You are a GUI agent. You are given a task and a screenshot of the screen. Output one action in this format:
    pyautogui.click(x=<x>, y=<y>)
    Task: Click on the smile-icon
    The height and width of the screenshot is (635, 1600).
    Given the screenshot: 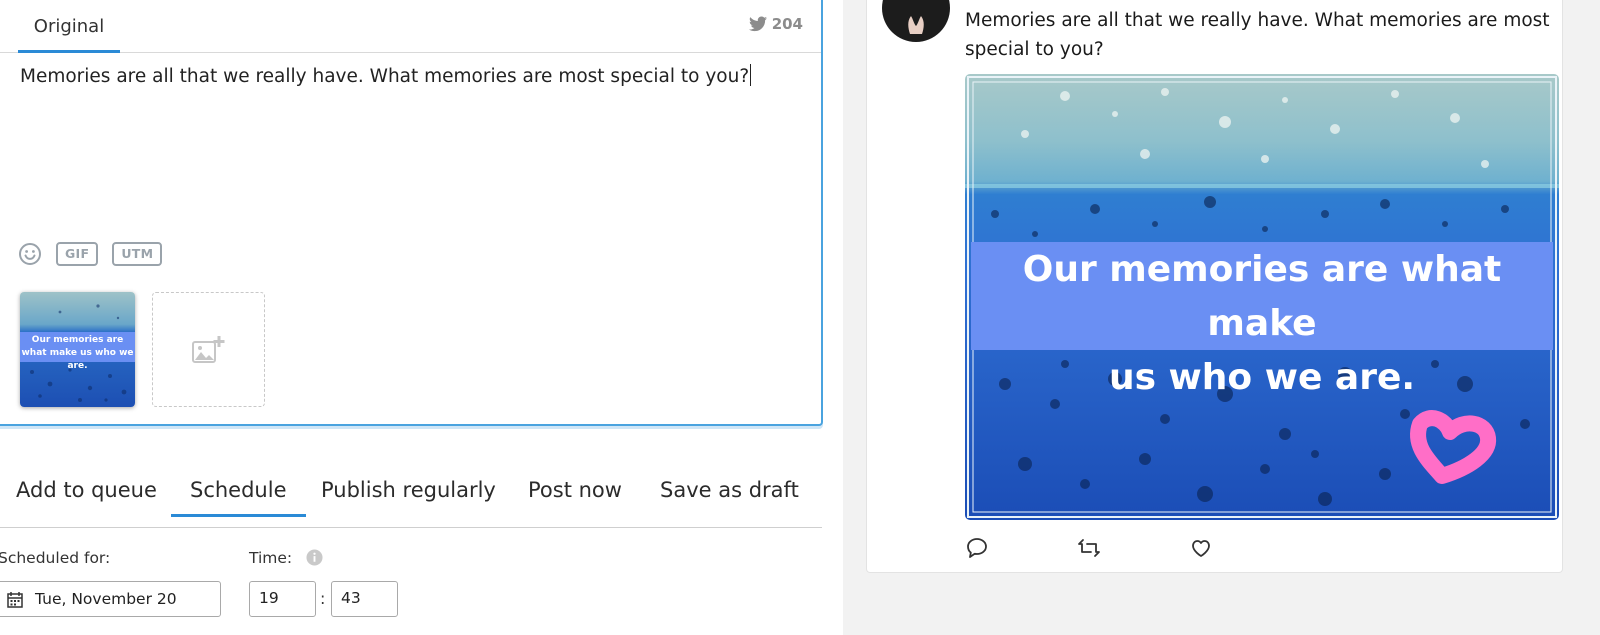 What is the action you would take?
    pyautogui.click(x=30, y=254)
    